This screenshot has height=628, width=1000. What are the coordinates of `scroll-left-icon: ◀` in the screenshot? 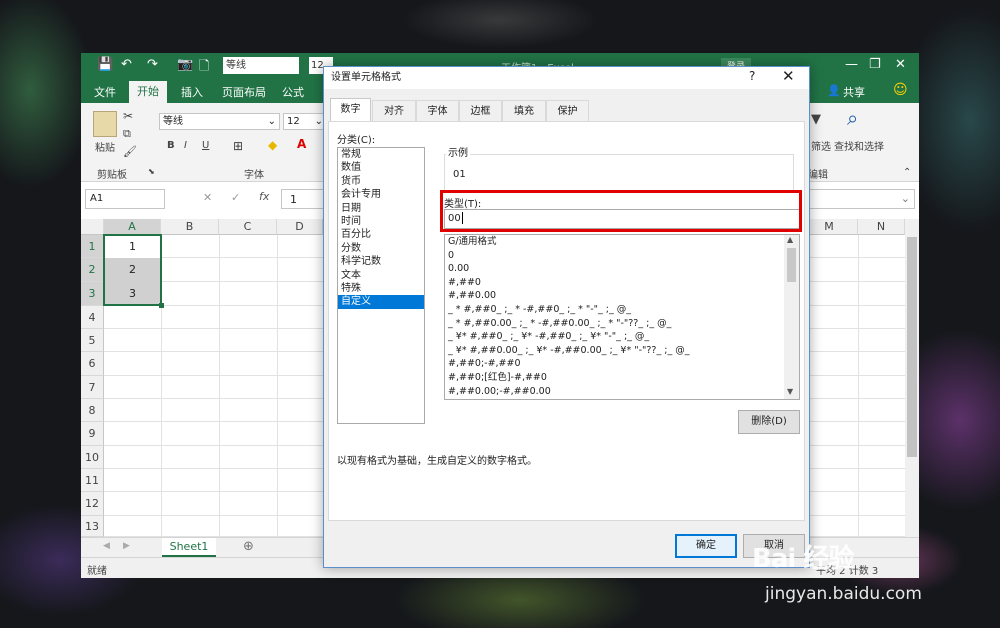 It's located at (106, 546).